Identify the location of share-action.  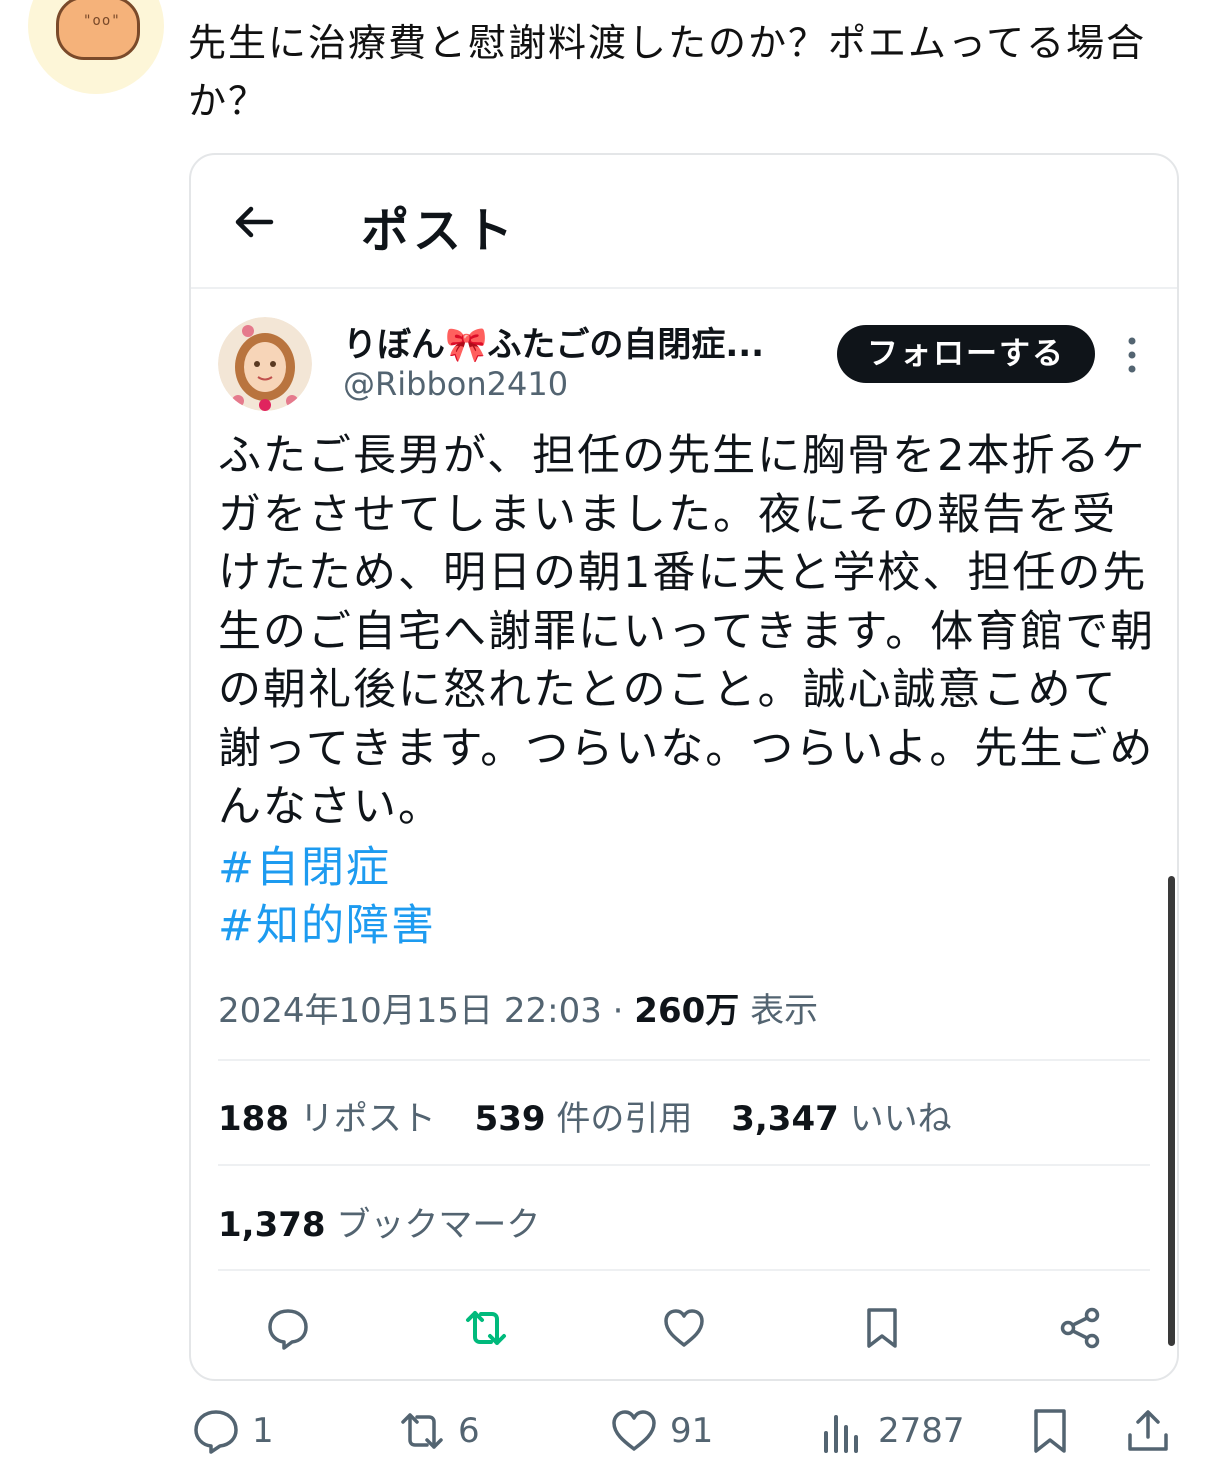
(1148, 1431).